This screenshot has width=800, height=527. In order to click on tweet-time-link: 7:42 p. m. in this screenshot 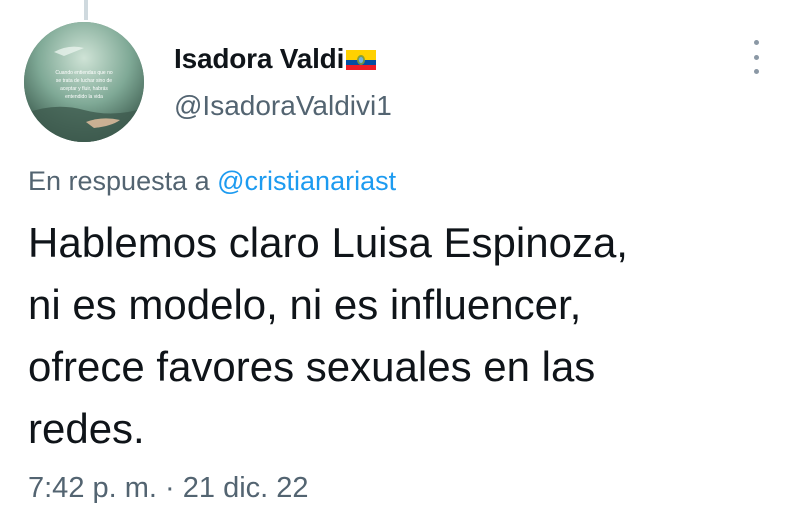, I will do `click(92, 488)`.